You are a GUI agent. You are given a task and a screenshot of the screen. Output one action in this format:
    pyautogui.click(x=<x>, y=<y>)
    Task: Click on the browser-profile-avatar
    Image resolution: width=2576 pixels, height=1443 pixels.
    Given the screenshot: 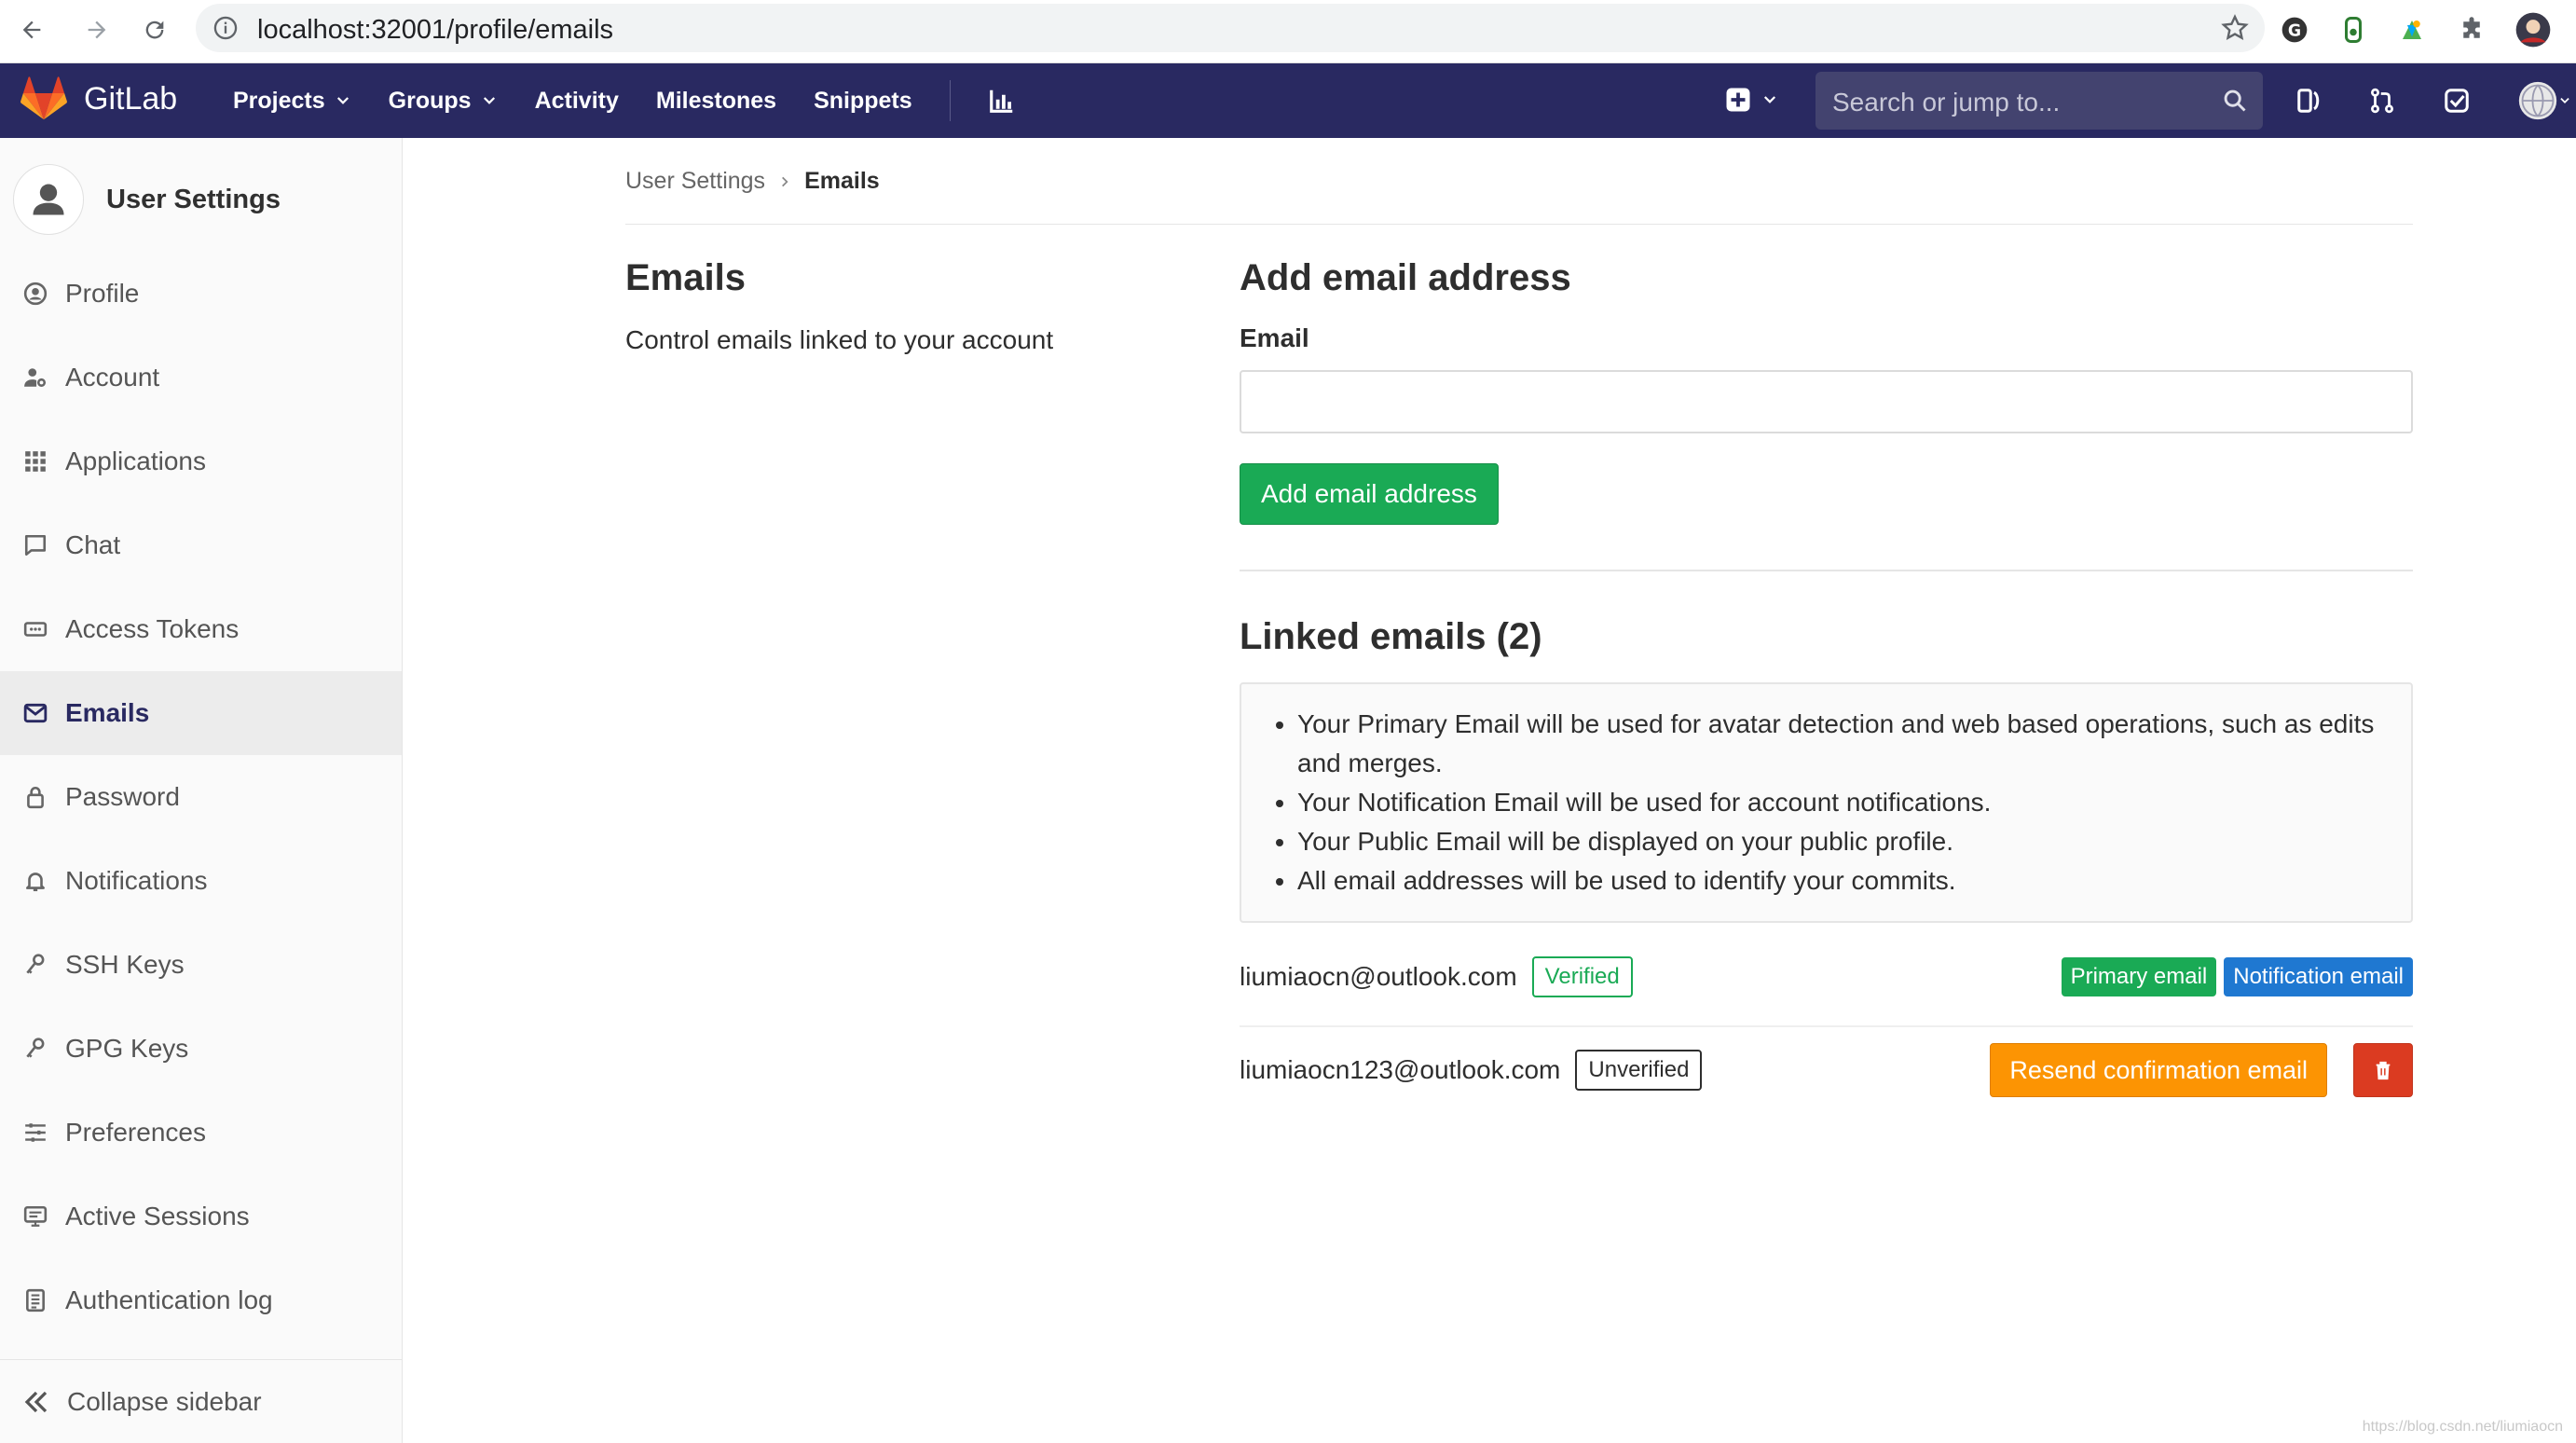 What is the action you would take?
    pyautogui.click(x=2533, y=30)
    